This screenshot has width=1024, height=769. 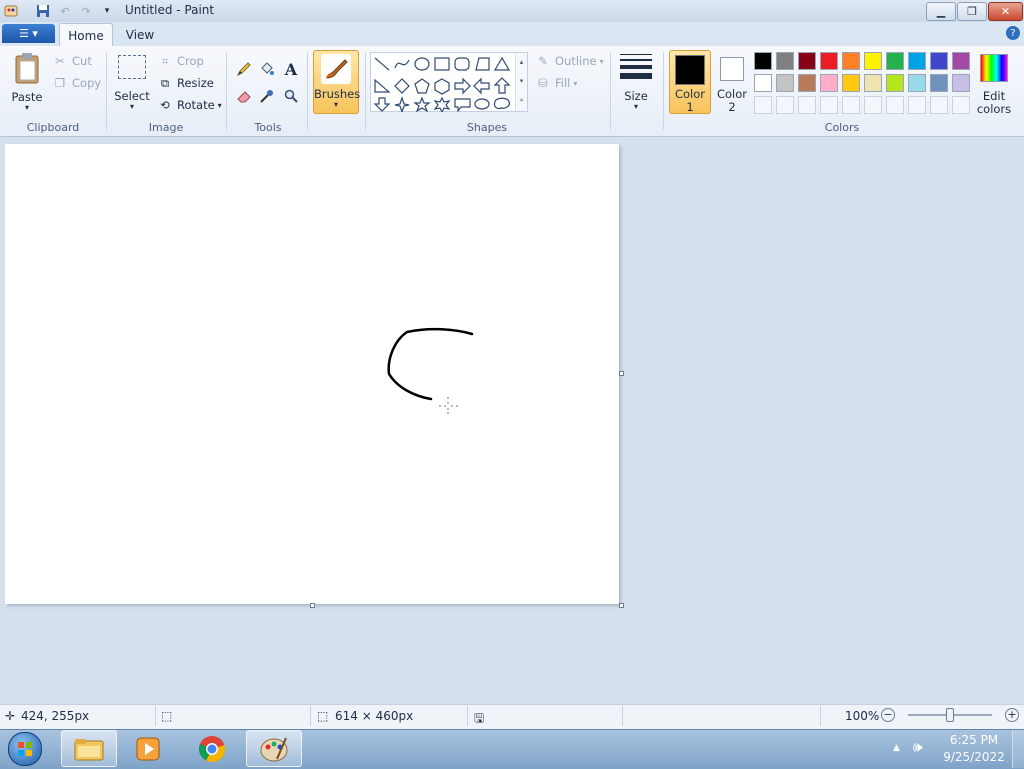 I want to click on zoom-out-button: −, so click(x=888, y=715).